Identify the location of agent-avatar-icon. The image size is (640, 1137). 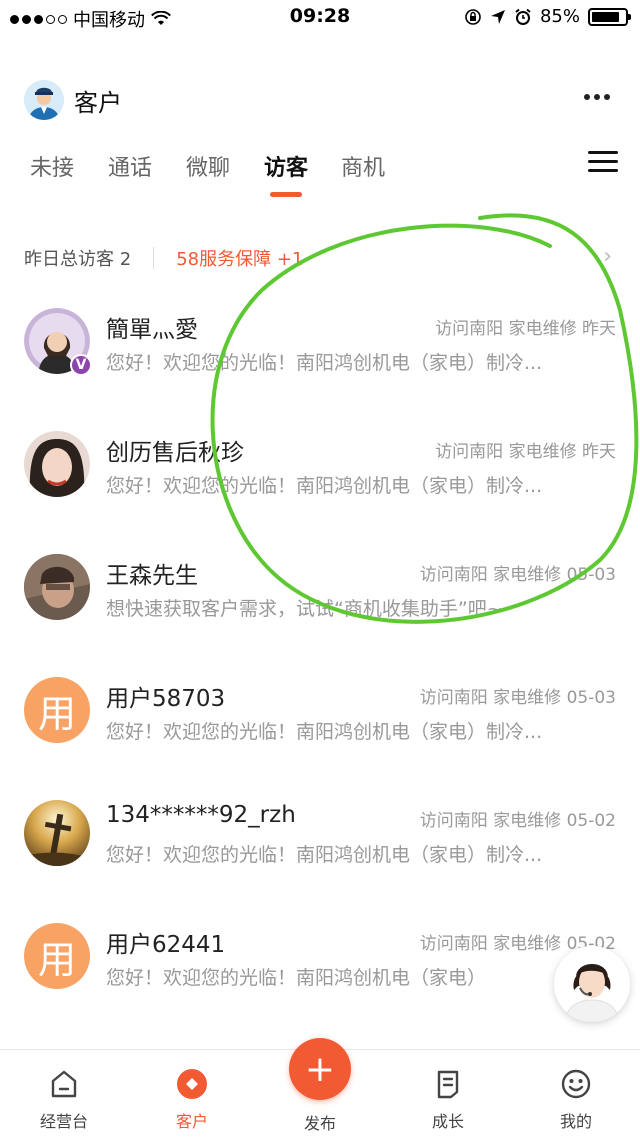
(44, 100).